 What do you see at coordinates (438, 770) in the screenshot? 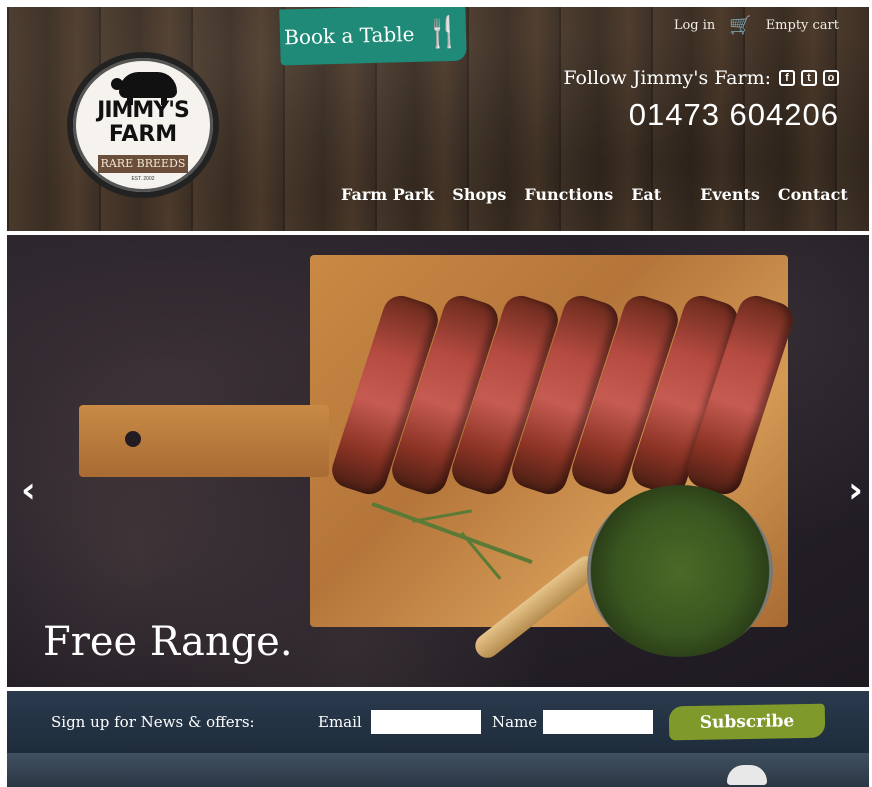
I see `next-section-preview` at bounding box center [438, 770].